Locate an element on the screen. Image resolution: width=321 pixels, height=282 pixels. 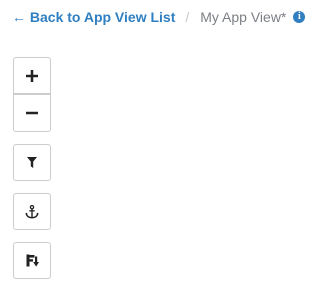
flow-layout-icon is located at coordinates (32, 260).